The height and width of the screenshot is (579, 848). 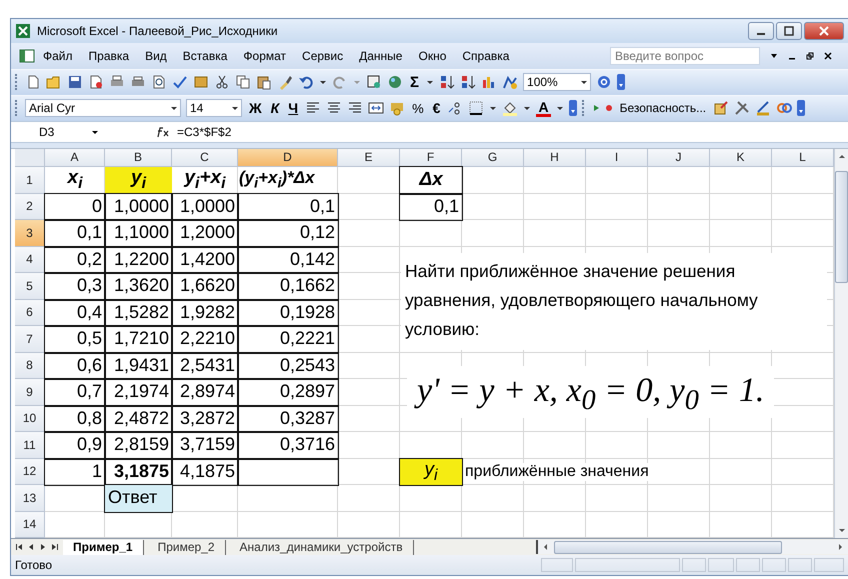 What do you see at coordinates (840, 547) in the screenshot?
I see `scroll-right-icon` at bounding box center [840, 547].